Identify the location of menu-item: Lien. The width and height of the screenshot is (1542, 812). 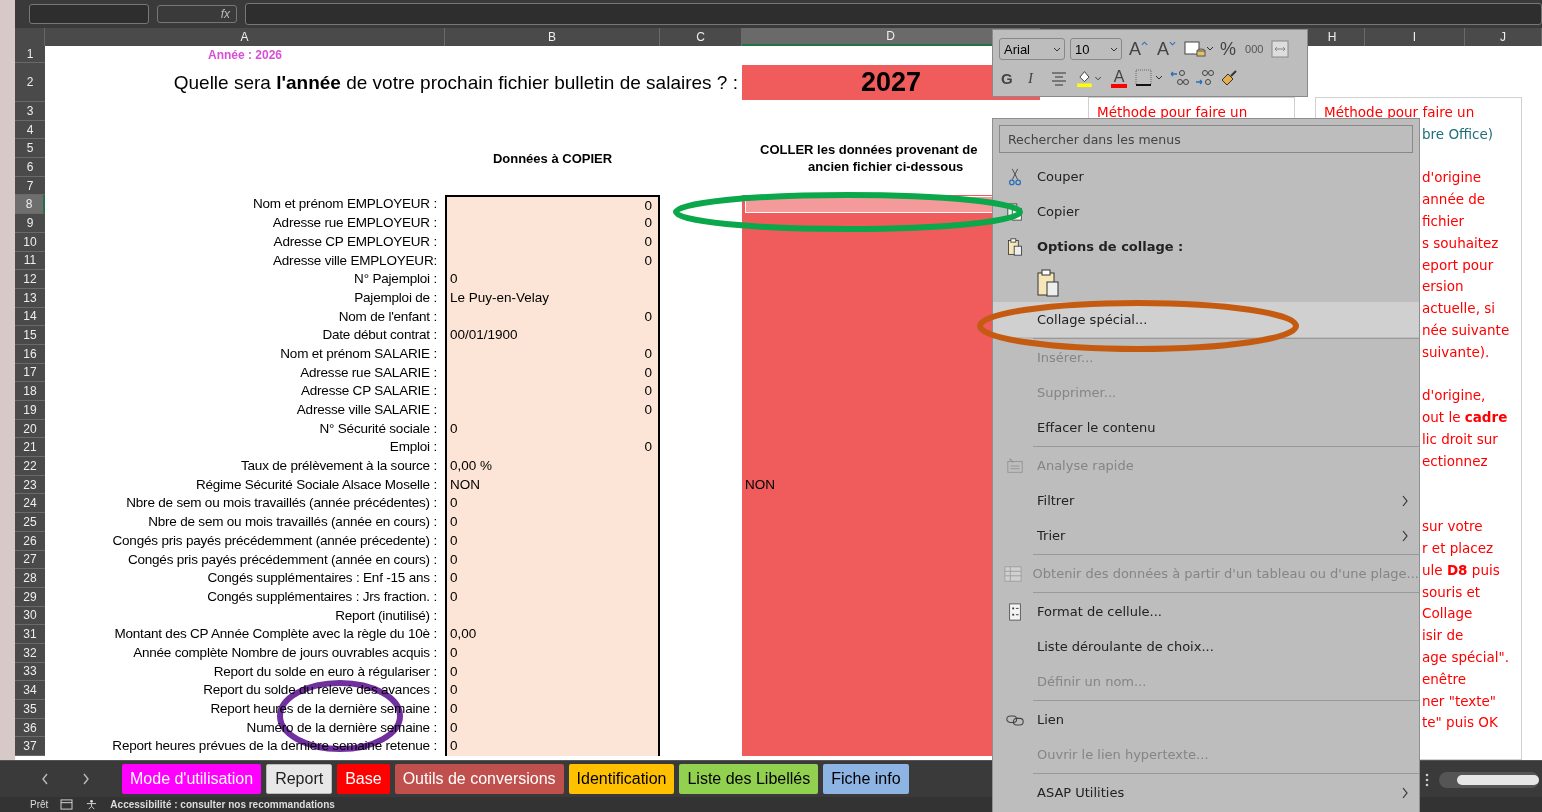
(1206, 719).